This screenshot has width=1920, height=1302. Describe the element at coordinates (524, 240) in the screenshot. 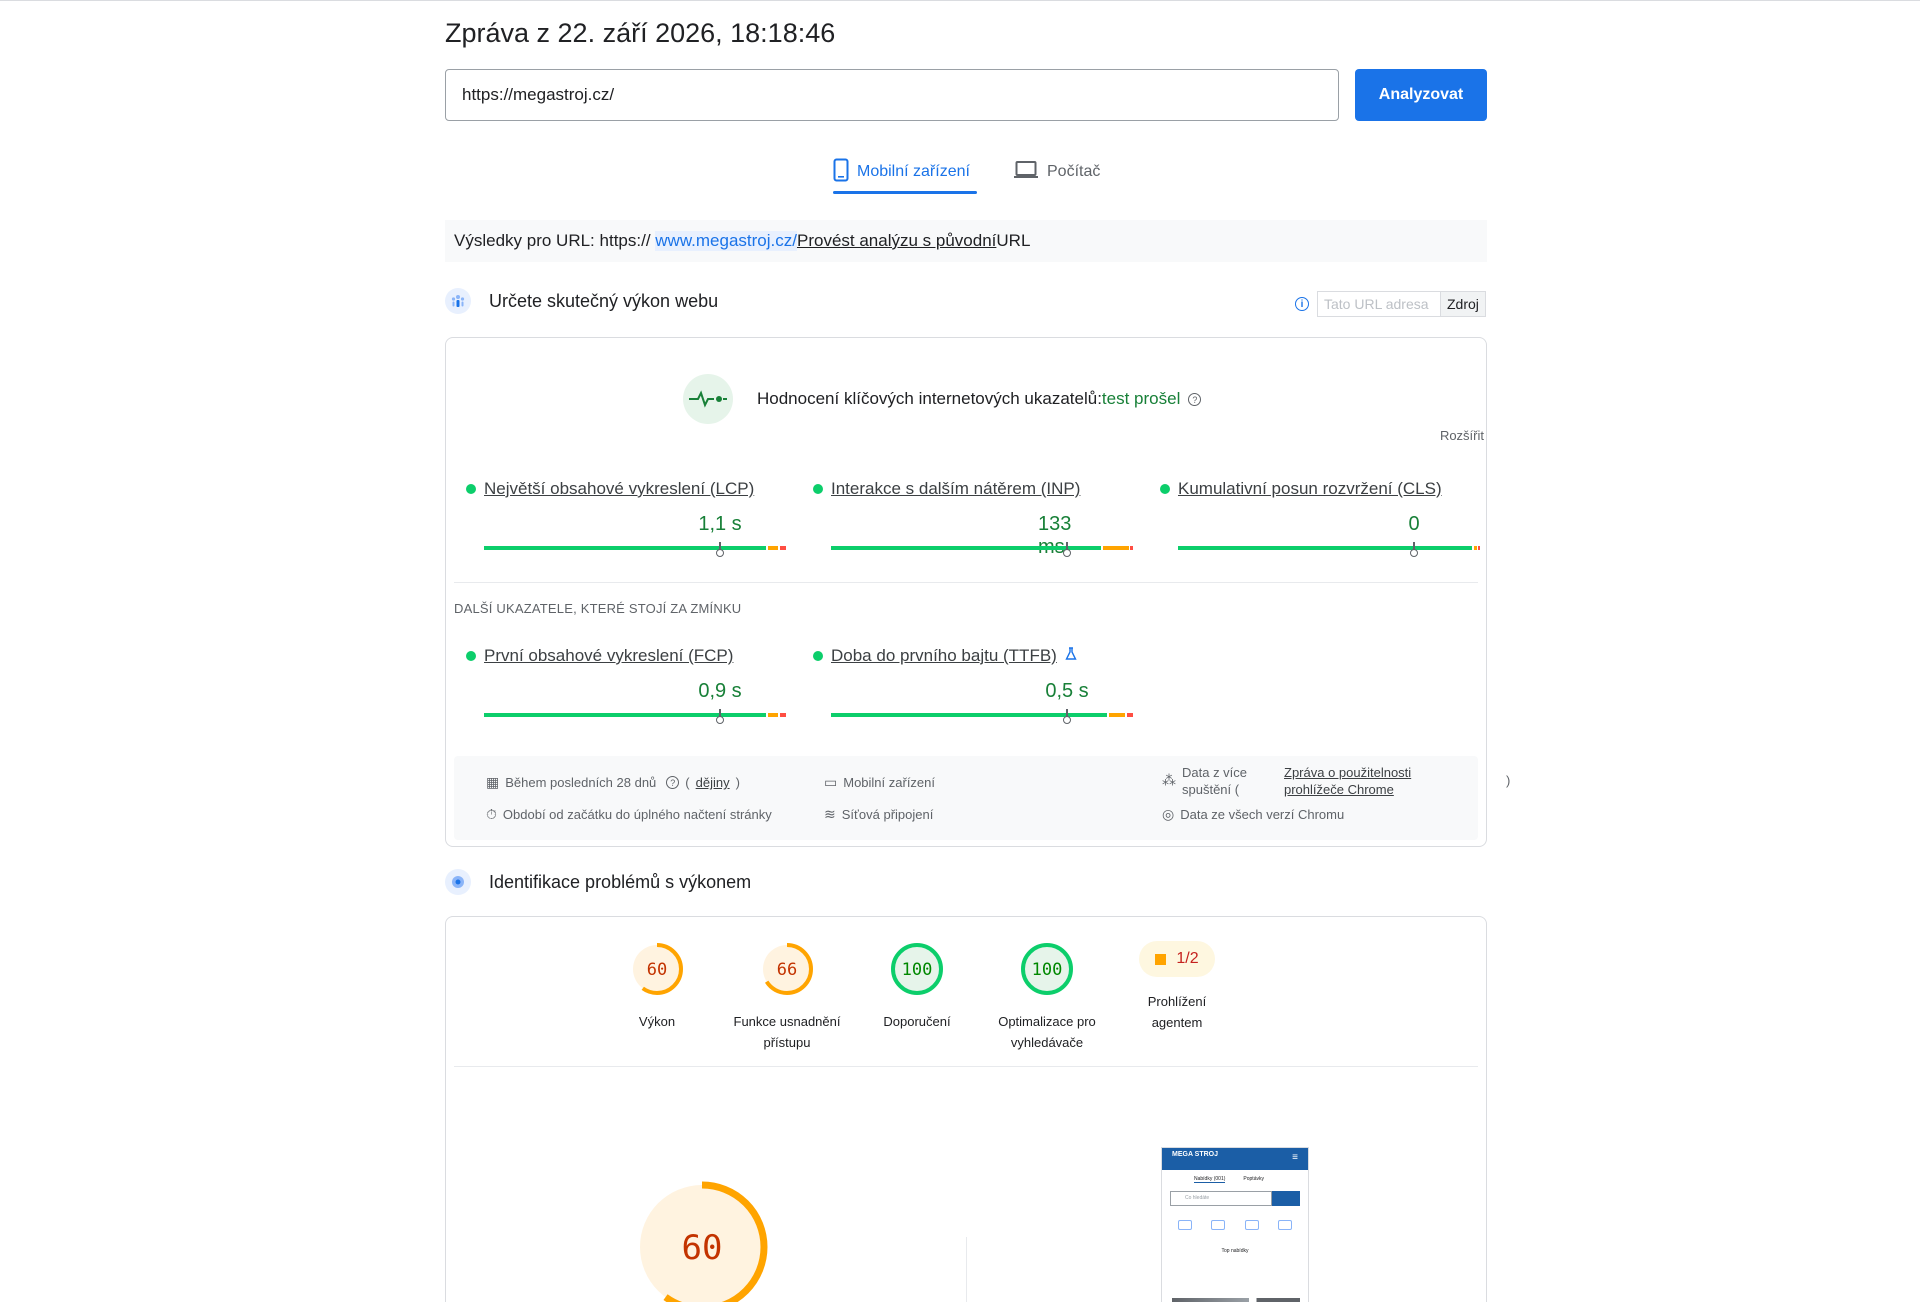

I see `results-prefix: Výsledky pro URL:` at that location.